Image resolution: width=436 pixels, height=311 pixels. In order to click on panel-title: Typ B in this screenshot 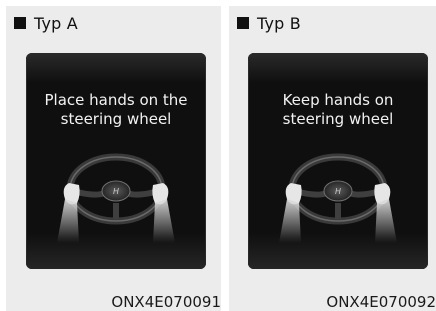, I will do `click(279, 23)`.